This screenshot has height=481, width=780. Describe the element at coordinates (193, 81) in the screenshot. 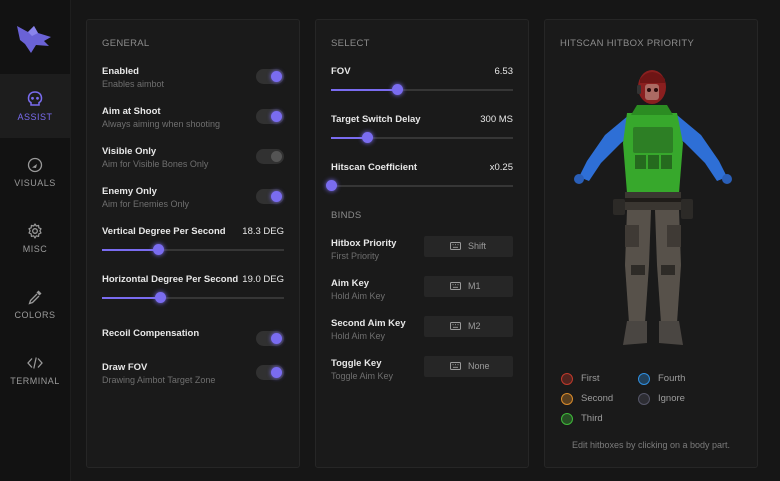

I see `toggle-row-enabled: Enabled Enables aimbot` at that location.